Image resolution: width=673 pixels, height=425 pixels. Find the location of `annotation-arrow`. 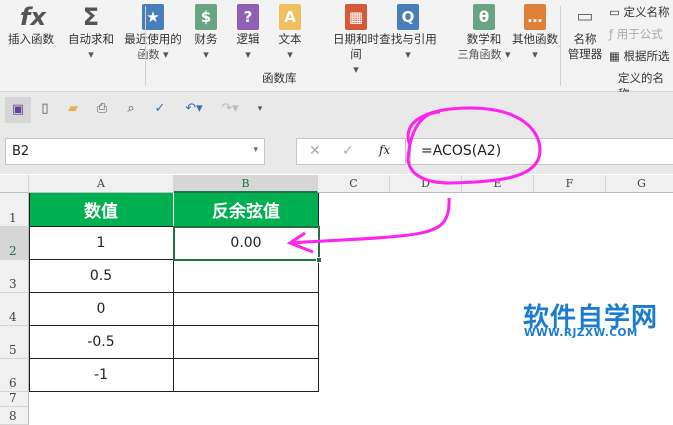

annotation-arrow is located at coordinates (368, 225).